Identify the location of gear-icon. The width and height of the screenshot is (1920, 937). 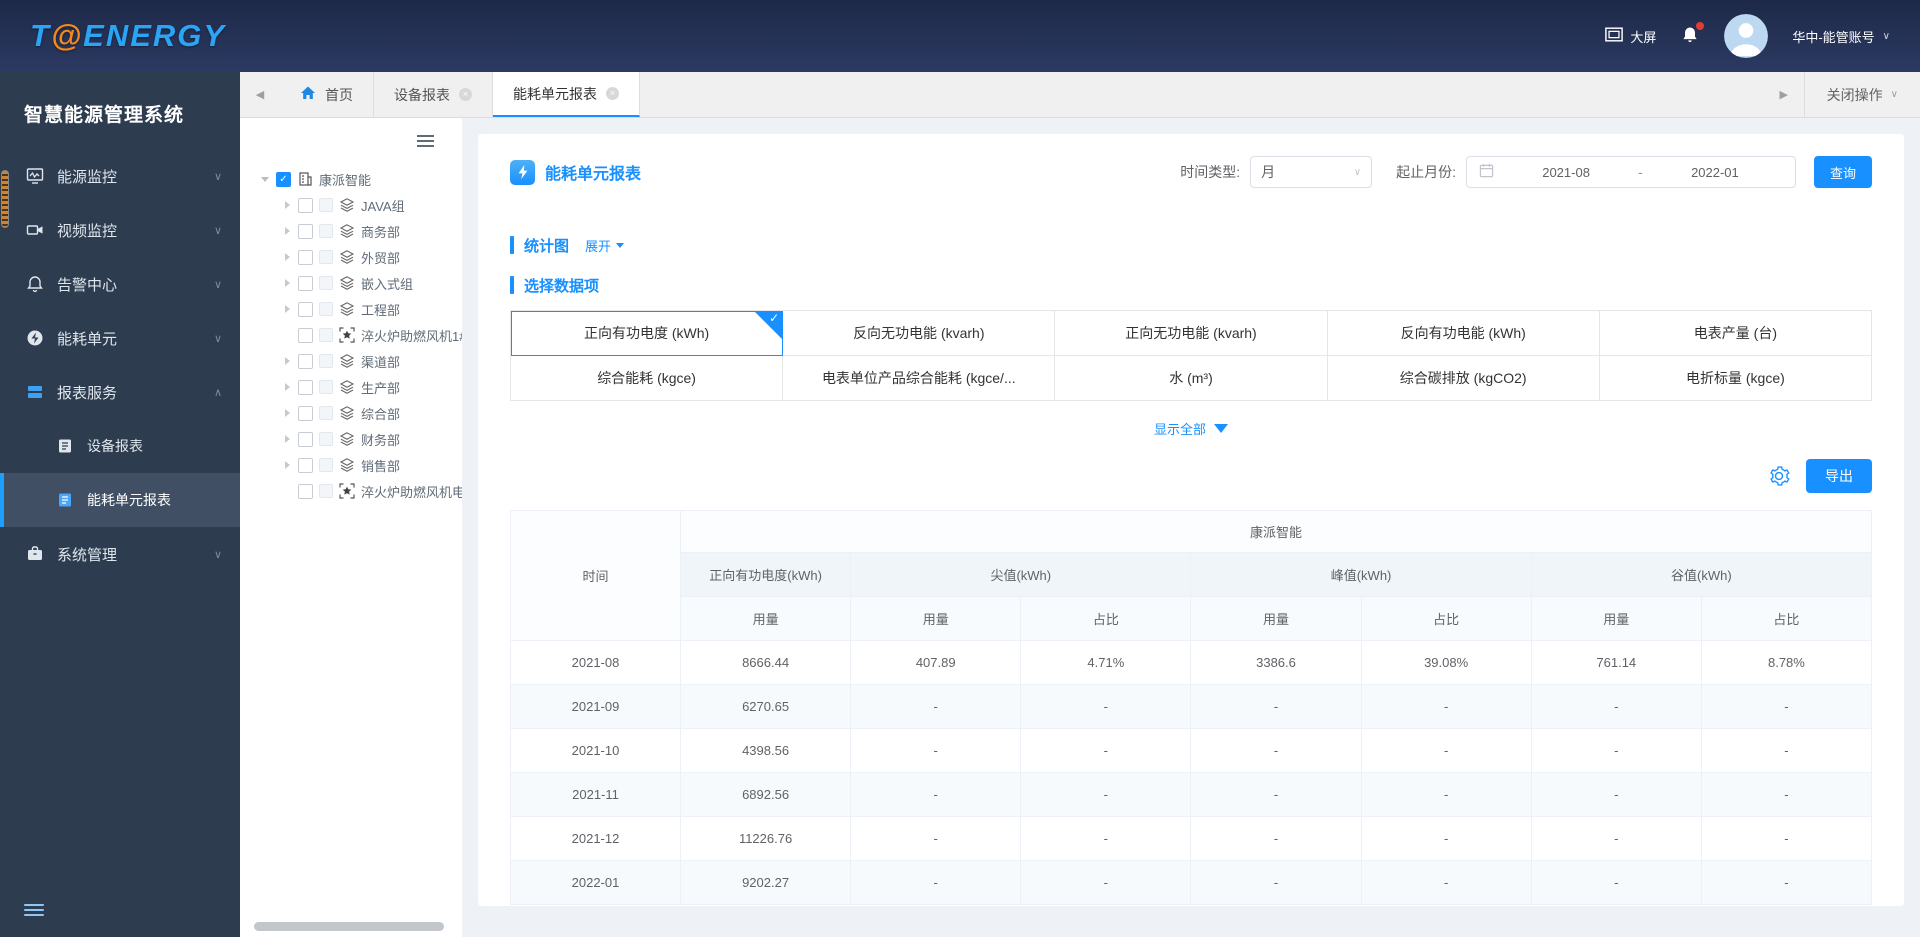
(1779, 476).